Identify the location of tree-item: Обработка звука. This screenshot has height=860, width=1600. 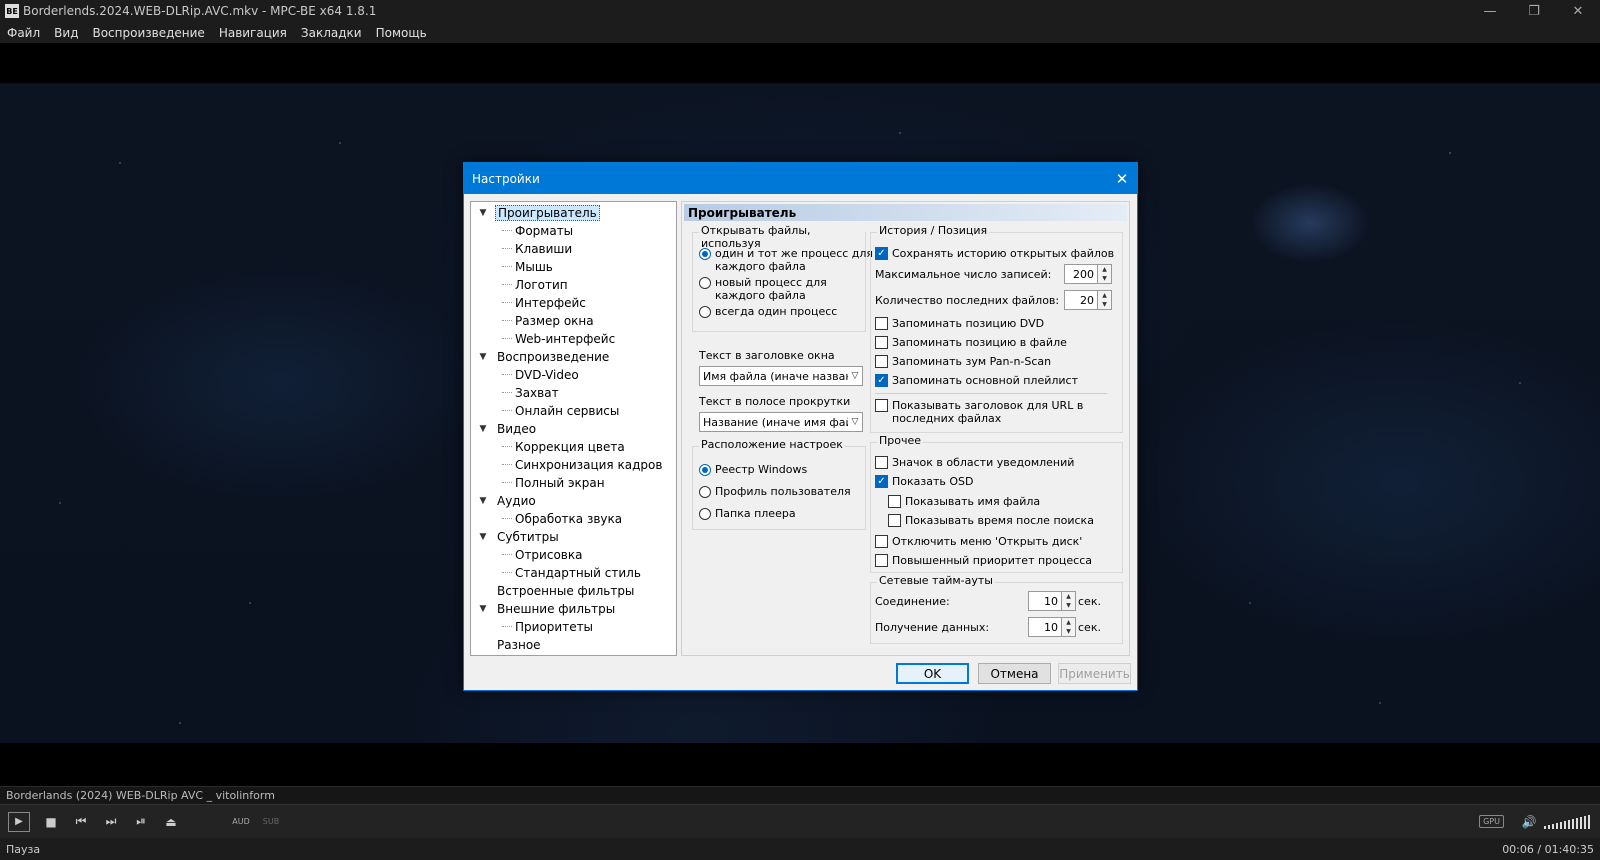
(573, 519).